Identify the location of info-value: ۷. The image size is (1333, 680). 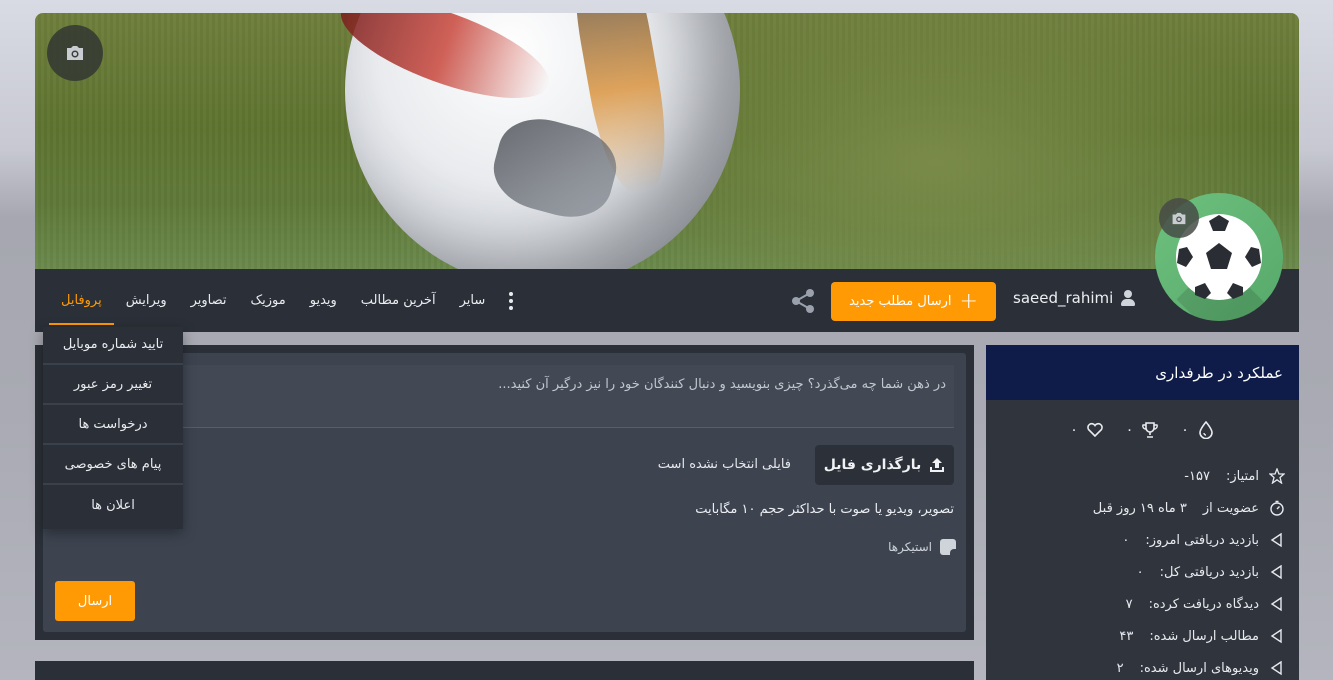
(1129, 604).